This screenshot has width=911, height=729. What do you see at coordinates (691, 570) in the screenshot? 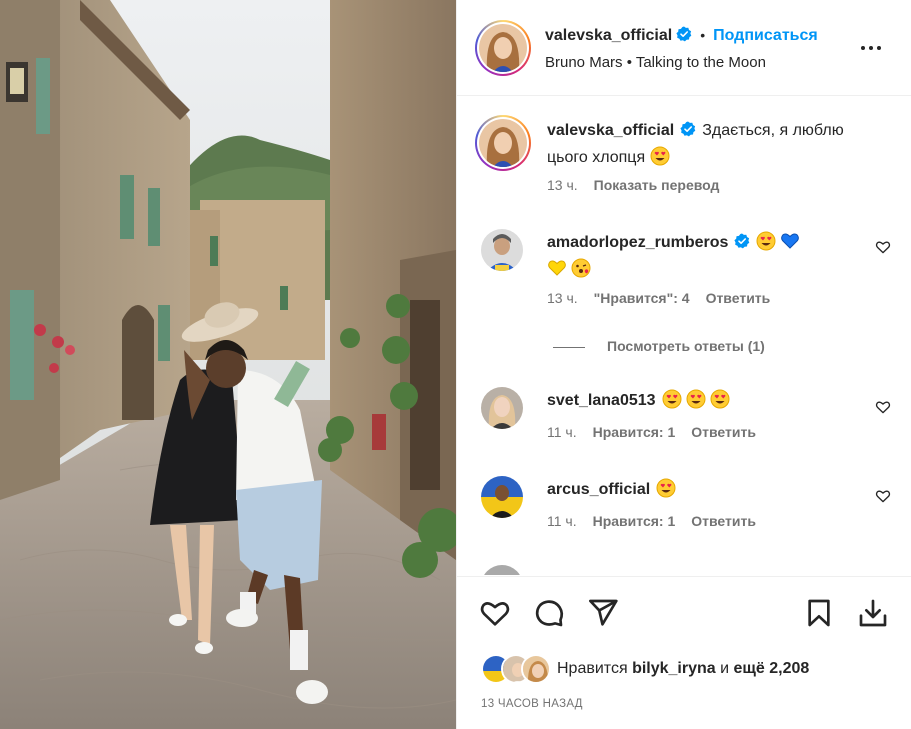
I see `comment-item-partial` at bounding box center [691, 570].